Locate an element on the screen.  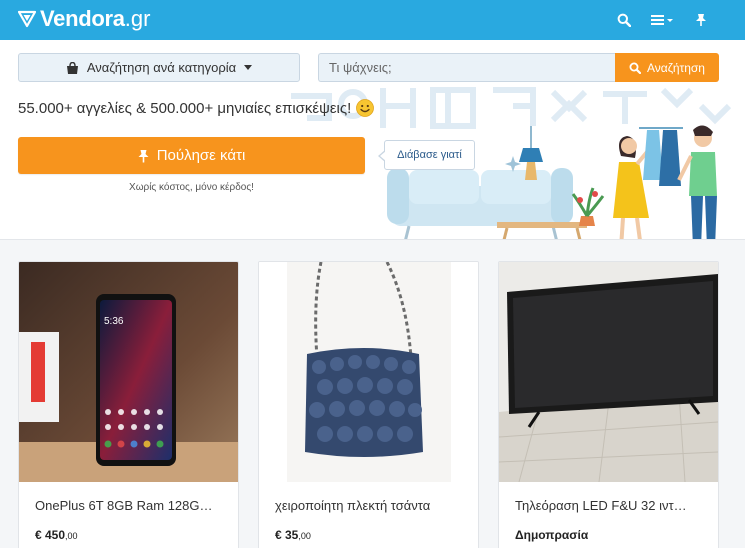
shopping-bag-icon is located at coordinates (72, 67).